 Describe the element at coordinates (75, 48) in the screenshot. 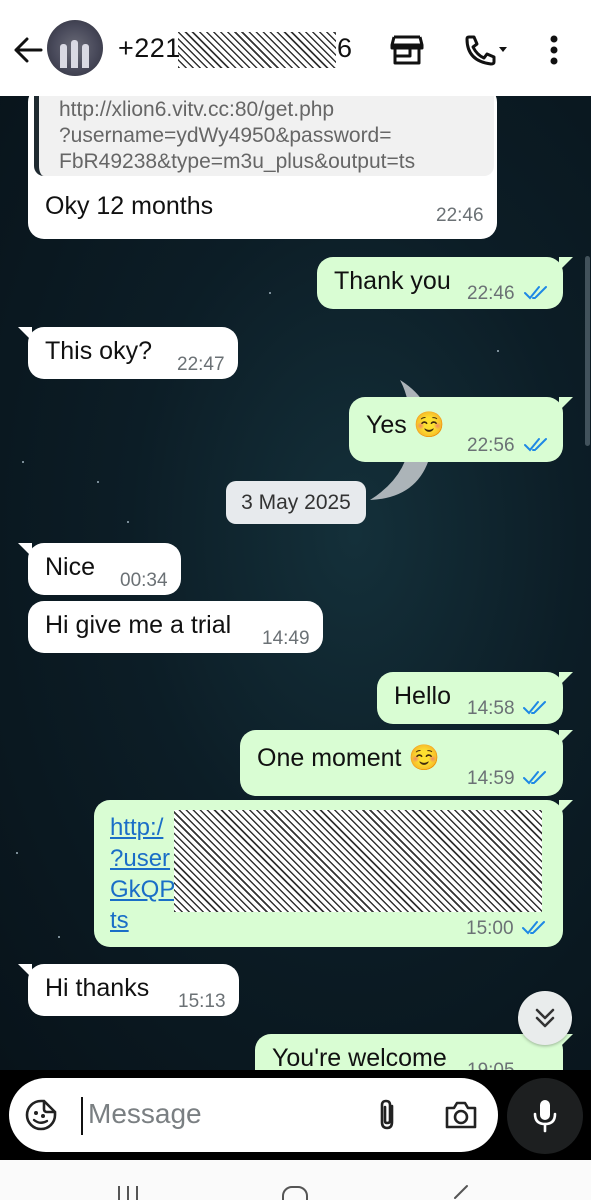

I see `avatar` at that location.